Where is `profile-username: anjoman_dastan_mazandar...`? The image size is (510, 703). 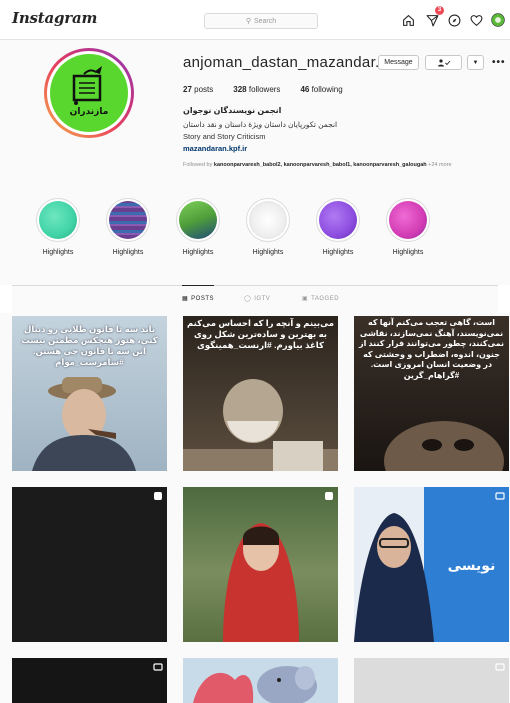 profile-username: anjoman_dastan_mazandar... is located at coordinates (286, 62).